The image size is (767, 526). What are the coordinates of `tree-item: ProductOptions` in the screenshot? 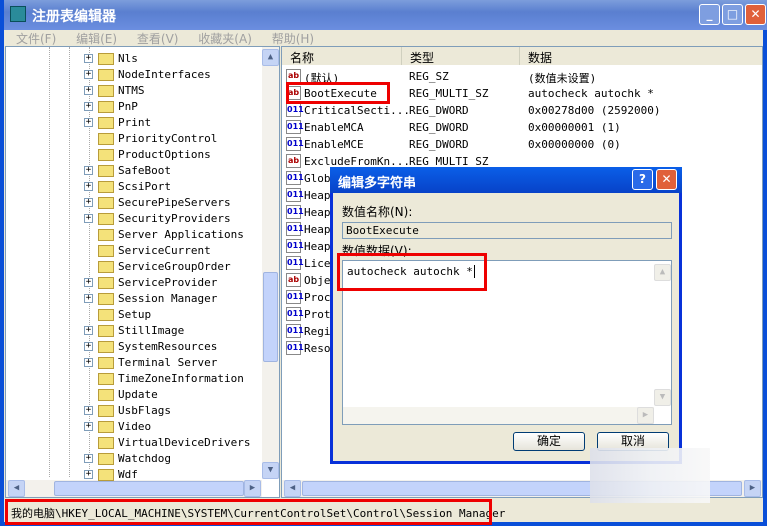 It's located at (134, 155).